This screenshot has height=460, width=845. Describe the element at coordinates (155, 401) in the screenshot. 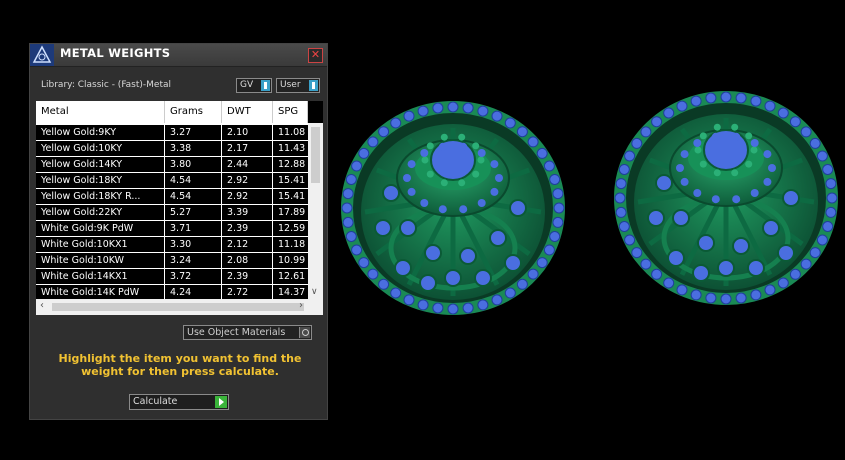

I see `calculate-label: Calculate` at that location.